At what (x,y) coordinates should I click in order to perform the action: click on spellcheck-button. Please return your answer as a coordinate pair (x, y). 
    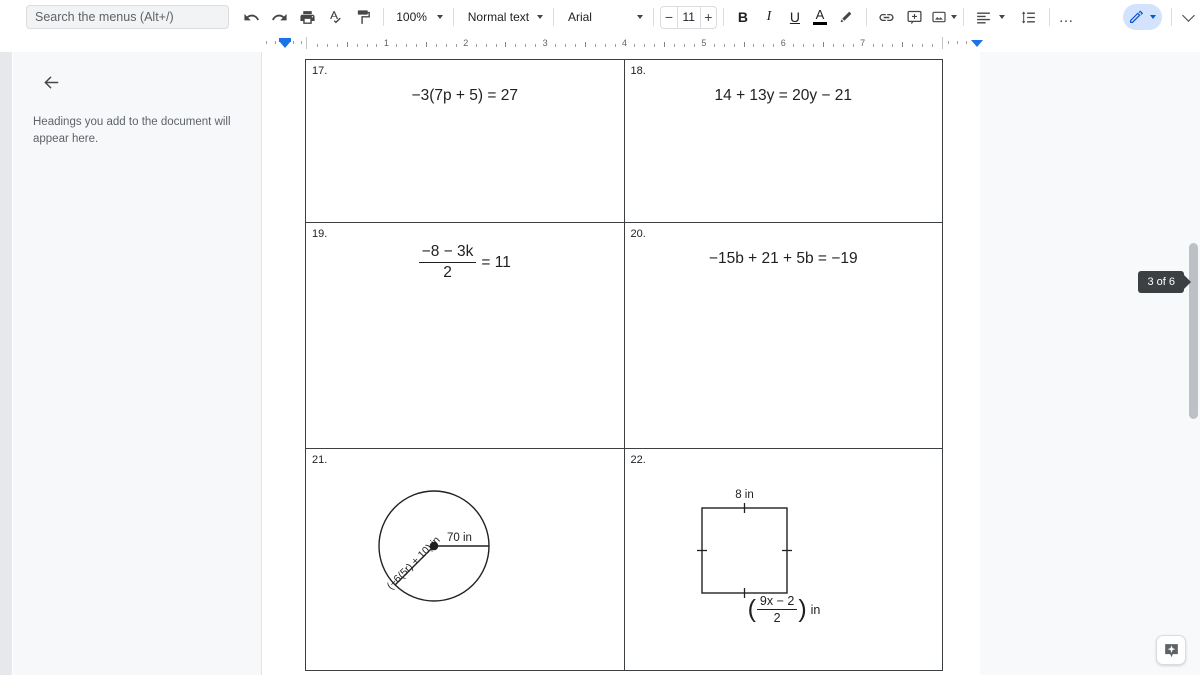
    Looking at the image, I should click on (335, 17).